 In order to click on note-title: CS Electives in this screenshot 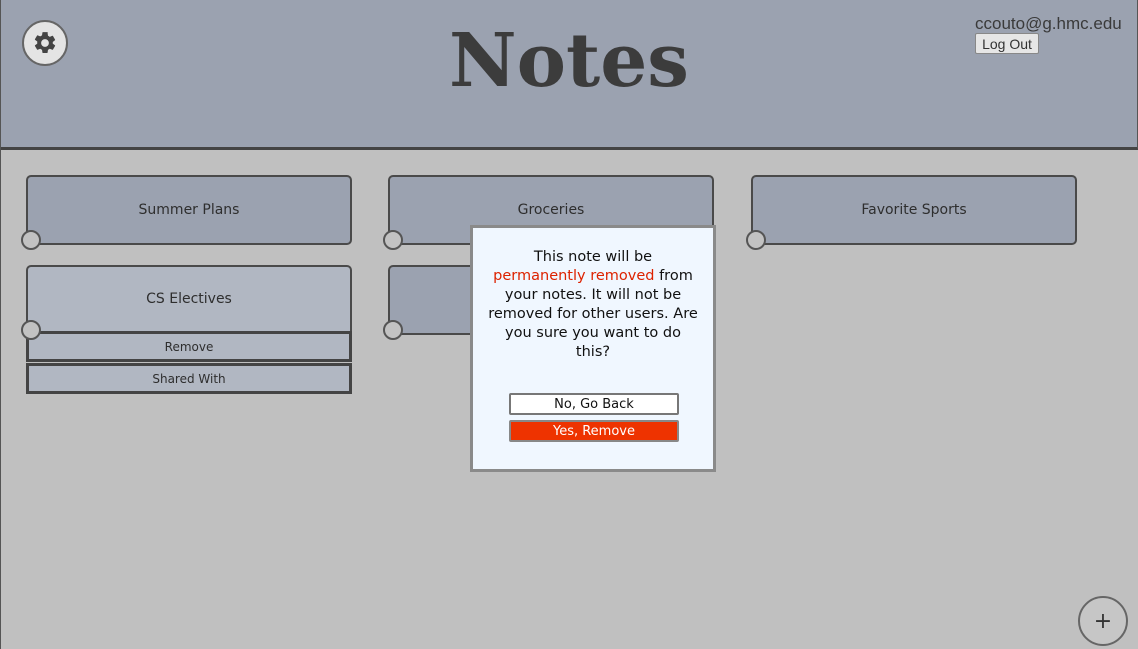, I will do `click(189, 299)`.